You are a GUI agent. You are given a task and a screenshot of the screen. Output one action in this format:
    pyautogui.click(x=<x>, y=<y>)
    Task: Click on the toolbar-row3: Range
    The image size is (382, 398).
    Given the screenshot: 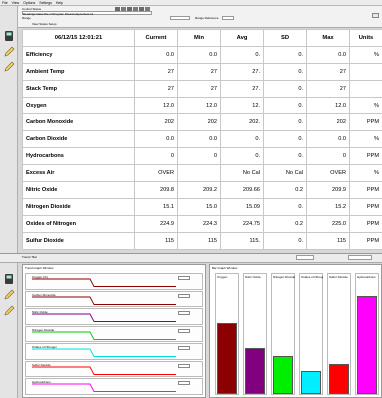 What is the action you would take?
    pyautogui.click(x=26, y=18)
    